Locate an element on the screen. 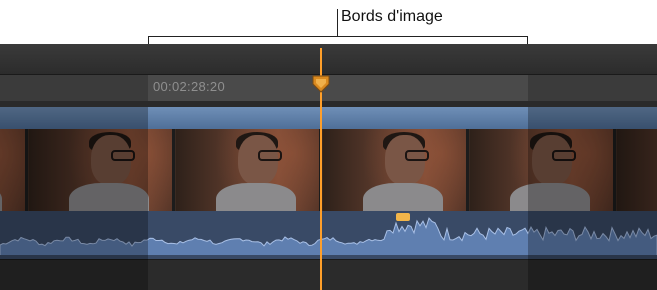  audio-peak-marker is located at coordinates (403, 217).